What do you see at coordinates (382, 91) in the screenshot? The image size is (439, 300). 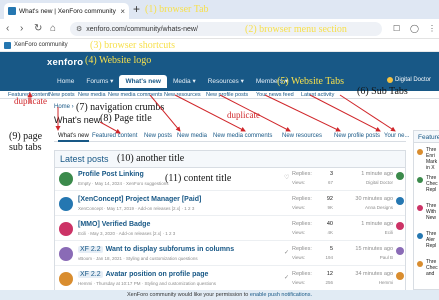 I see `annotation-sub-tabs: (6) Sub Tabs` at bounding box center [382, 91].